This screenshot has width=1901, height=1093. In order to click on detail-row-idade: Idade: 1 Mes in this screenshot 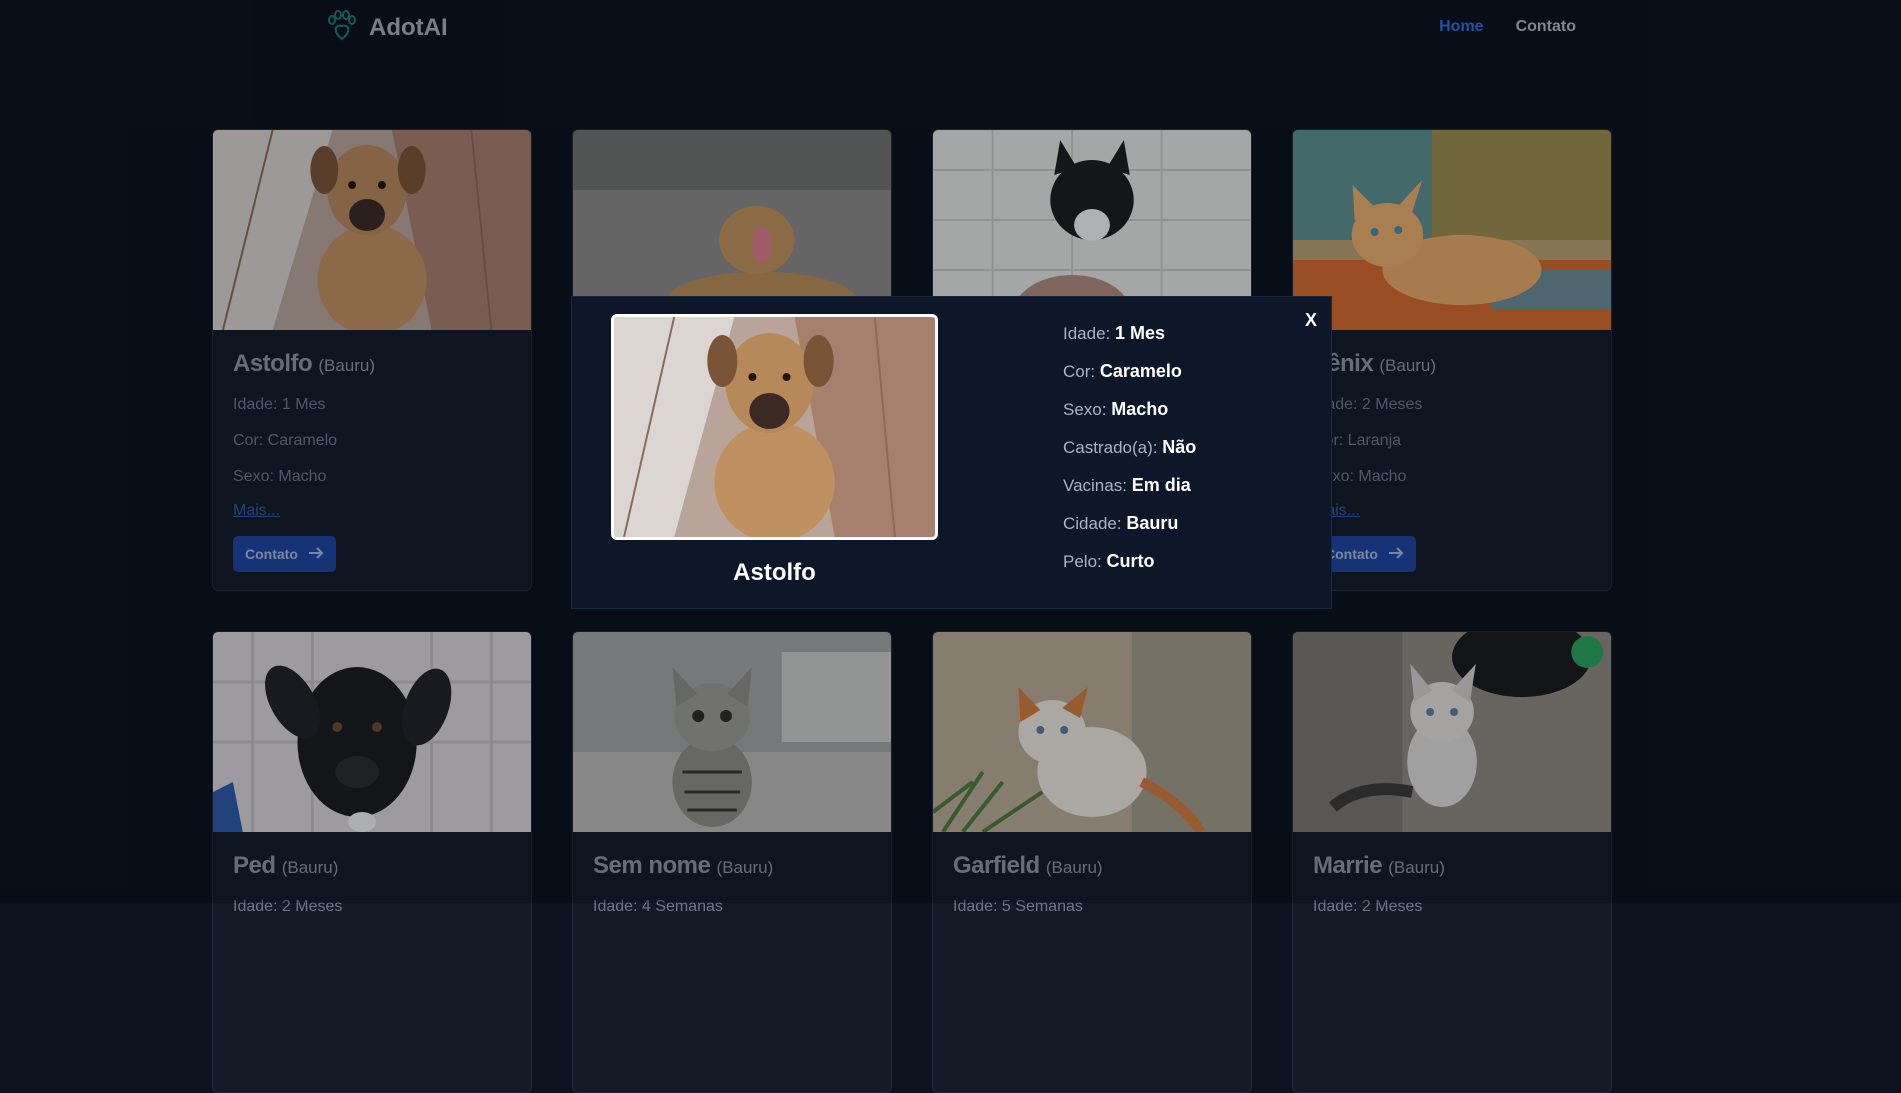, I will do `click(1129, 342)`.